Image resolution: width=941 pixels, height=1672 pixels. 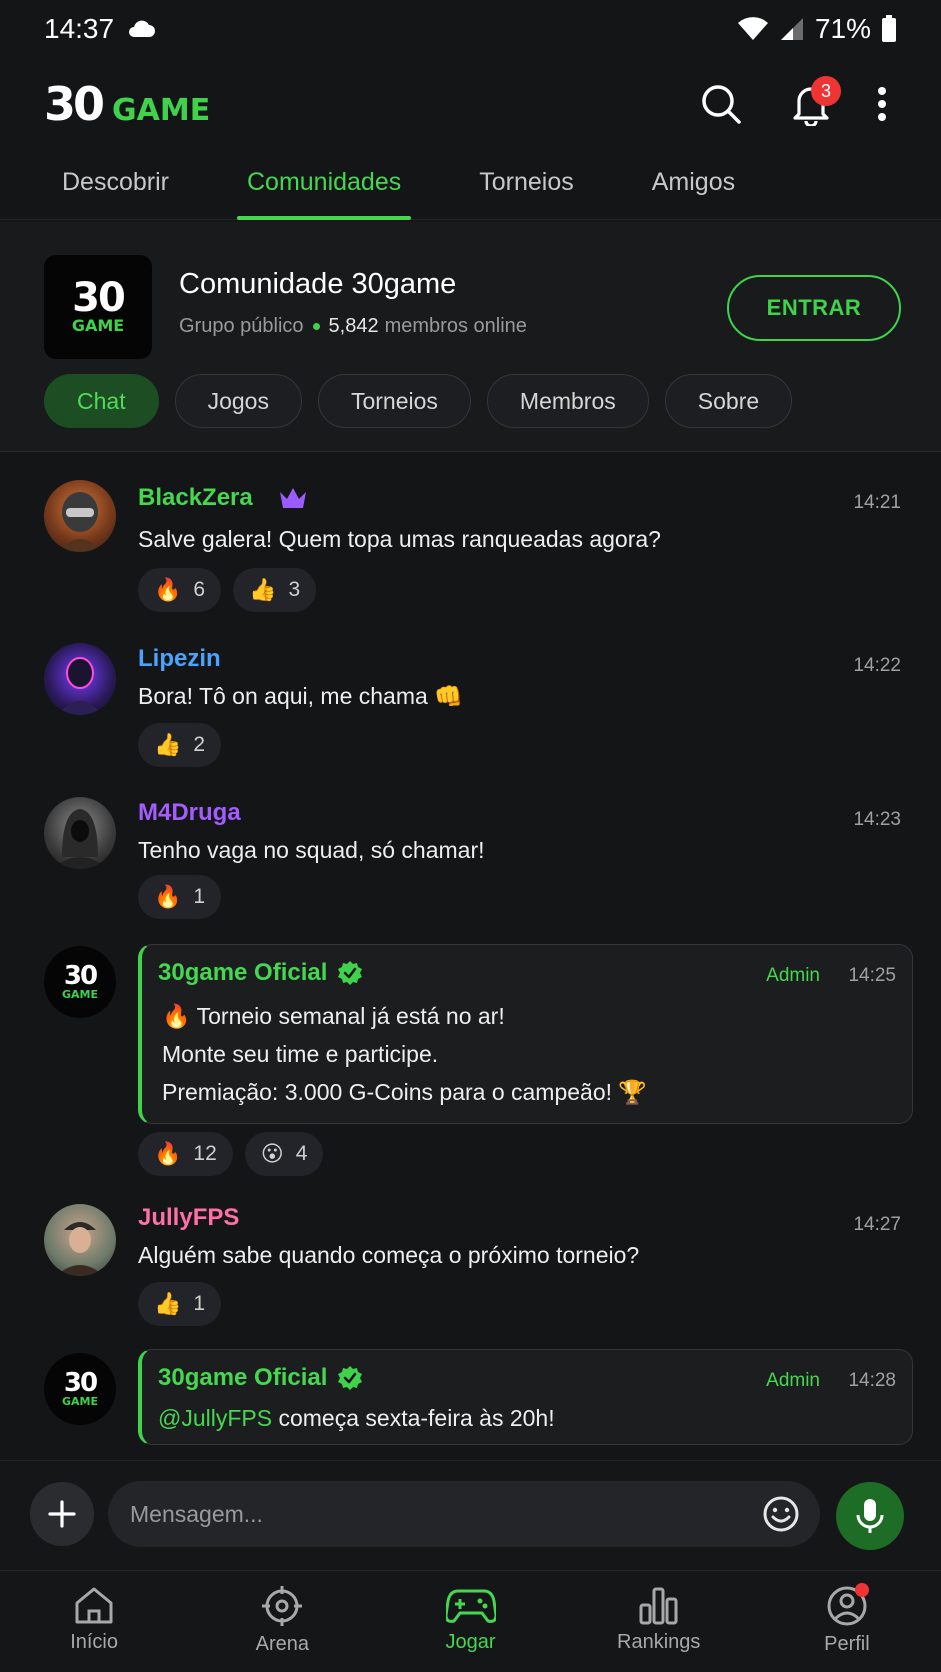 I want to click on message-text: Tenho vaga no squad, só chamar!, so click(x=311, y=850).